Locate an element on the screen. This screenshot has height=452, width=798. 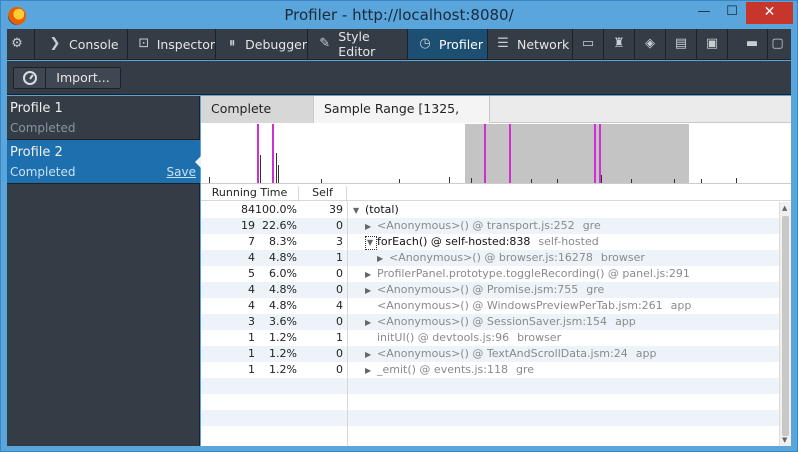
column-headers: Running Time Self is located at coordinates (496, 193).